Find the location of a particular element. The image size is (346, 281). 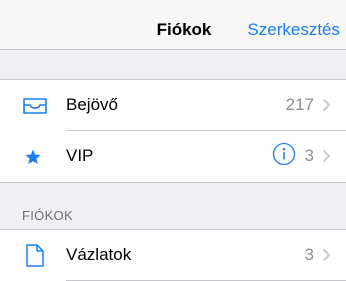

inbox-tray-icon is located at coordinates (35, 106).